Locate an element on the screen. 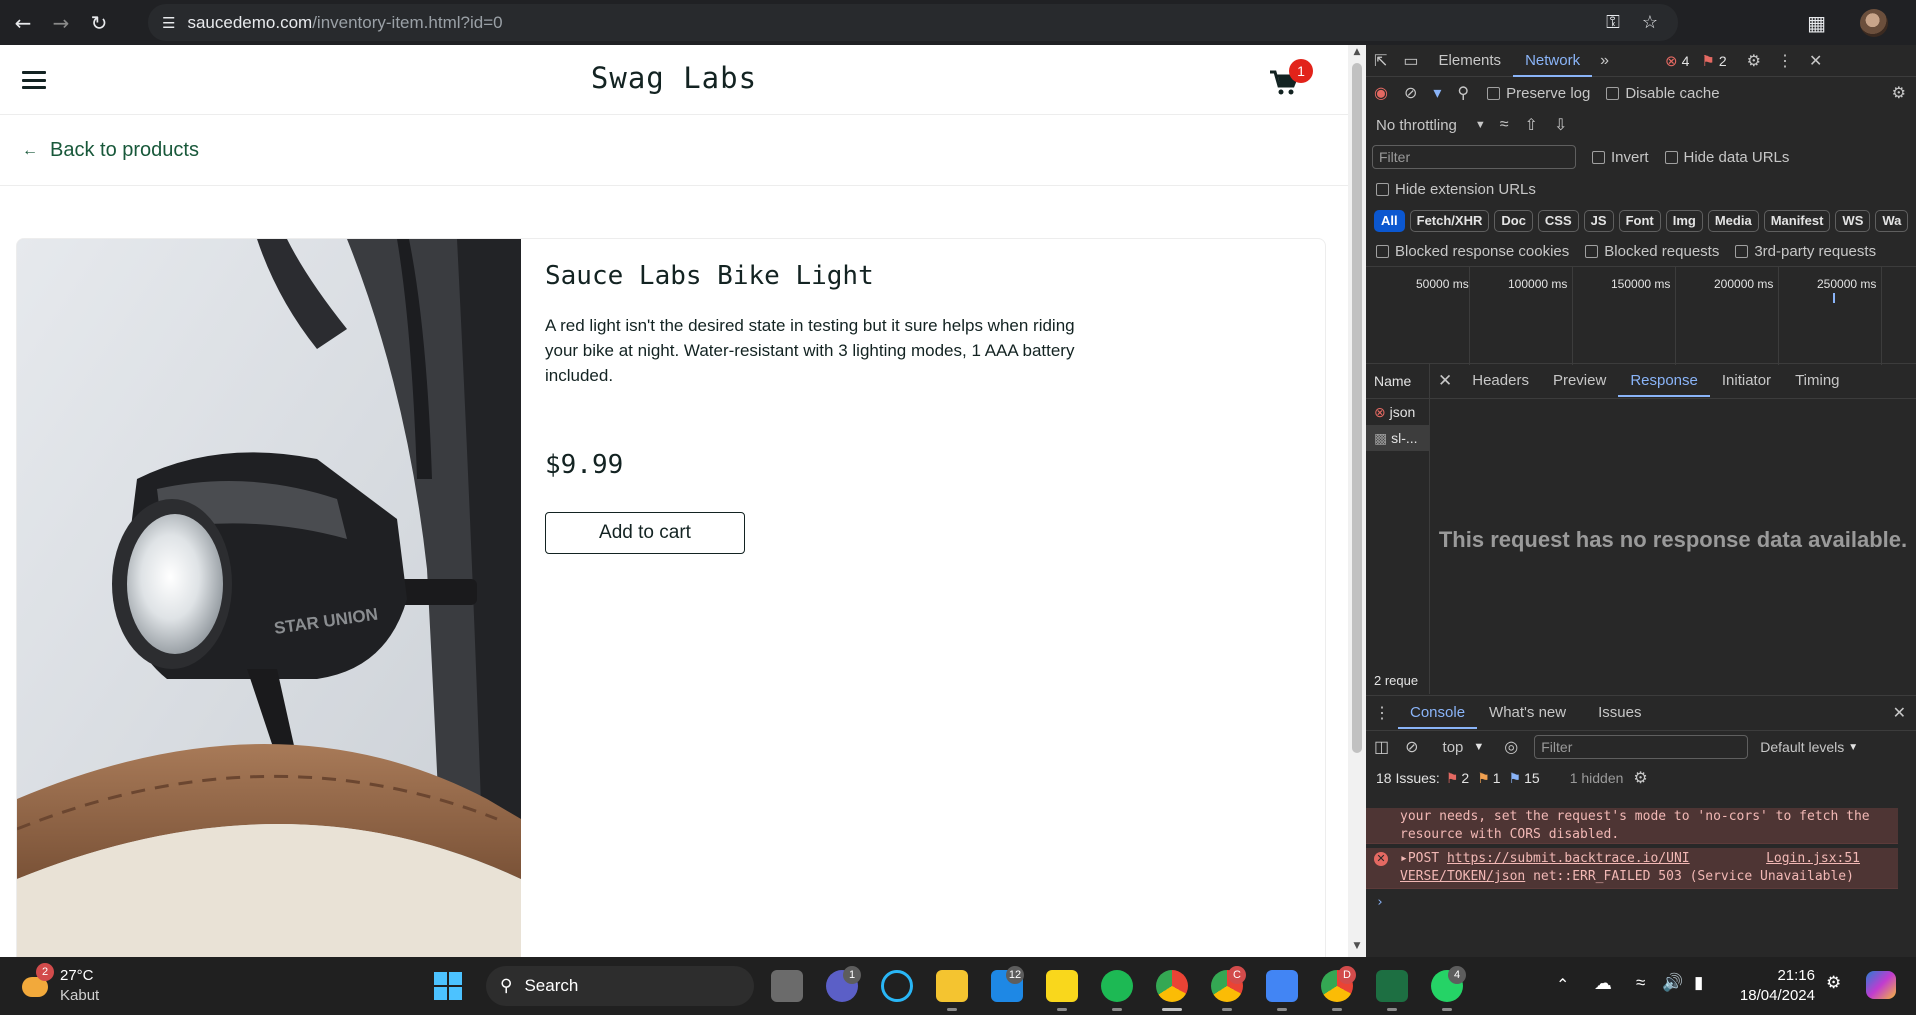 The width and height of the screenshot is (1916, 1015). export-har-icon: ⇩ is located at coordinates (1560, 125).